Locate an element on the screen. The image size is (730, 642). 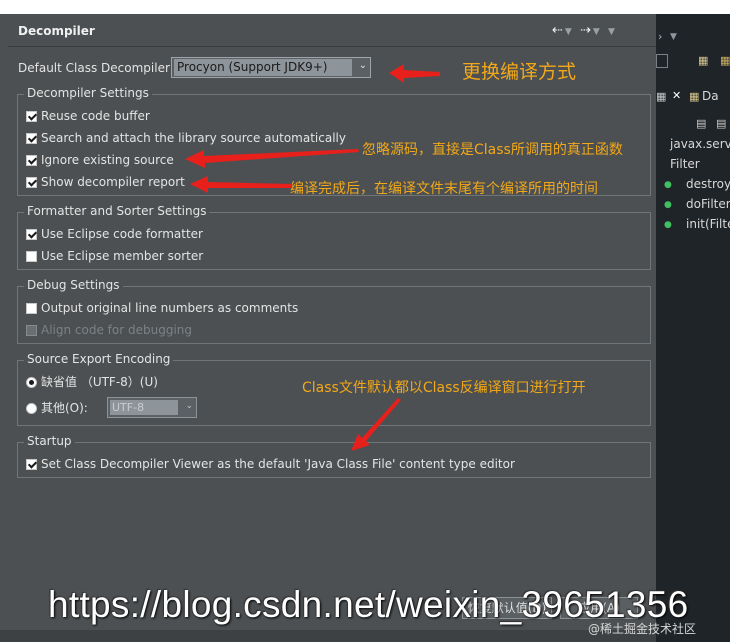
right-top-strip is located at coordinates (693, 7).